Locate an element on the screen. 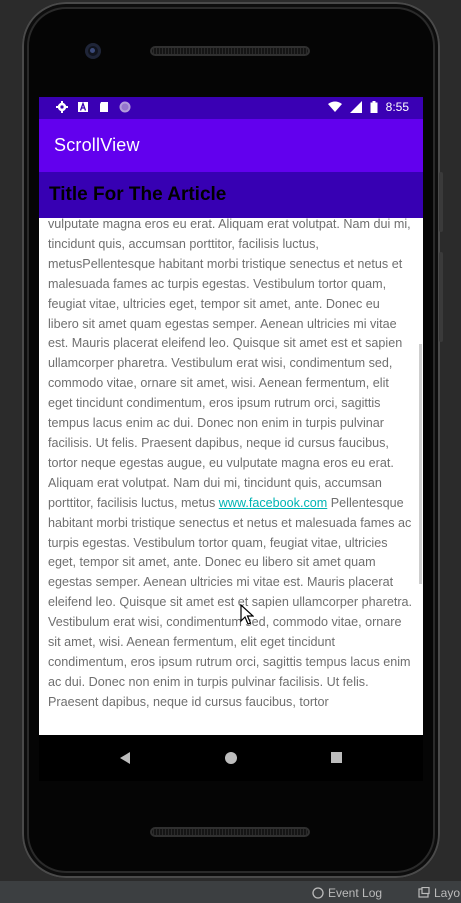 This screenshot has height=903, width=461. a-badge-icon is located at coordinates (83, 106).